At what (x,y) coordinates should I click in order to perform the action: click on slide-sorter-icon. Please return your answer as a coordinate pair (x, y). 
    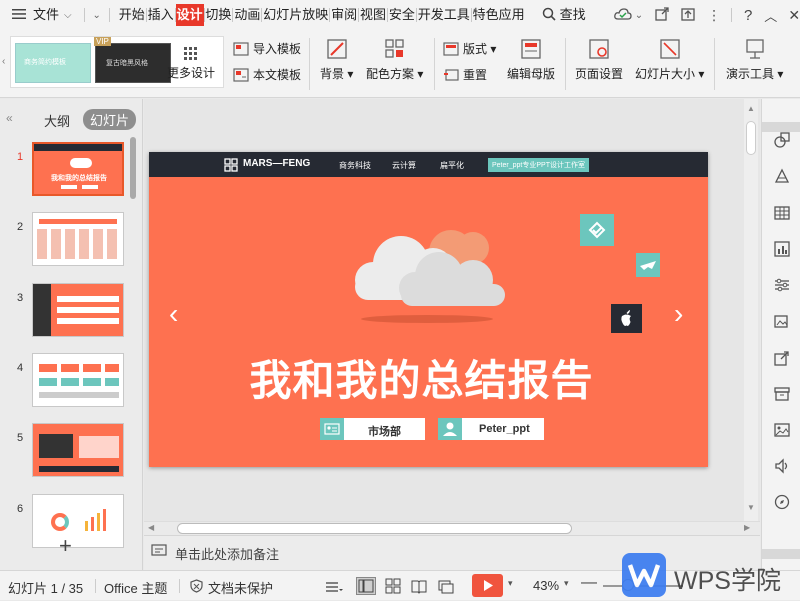
    Looking at the image, I should click on (393, 586).